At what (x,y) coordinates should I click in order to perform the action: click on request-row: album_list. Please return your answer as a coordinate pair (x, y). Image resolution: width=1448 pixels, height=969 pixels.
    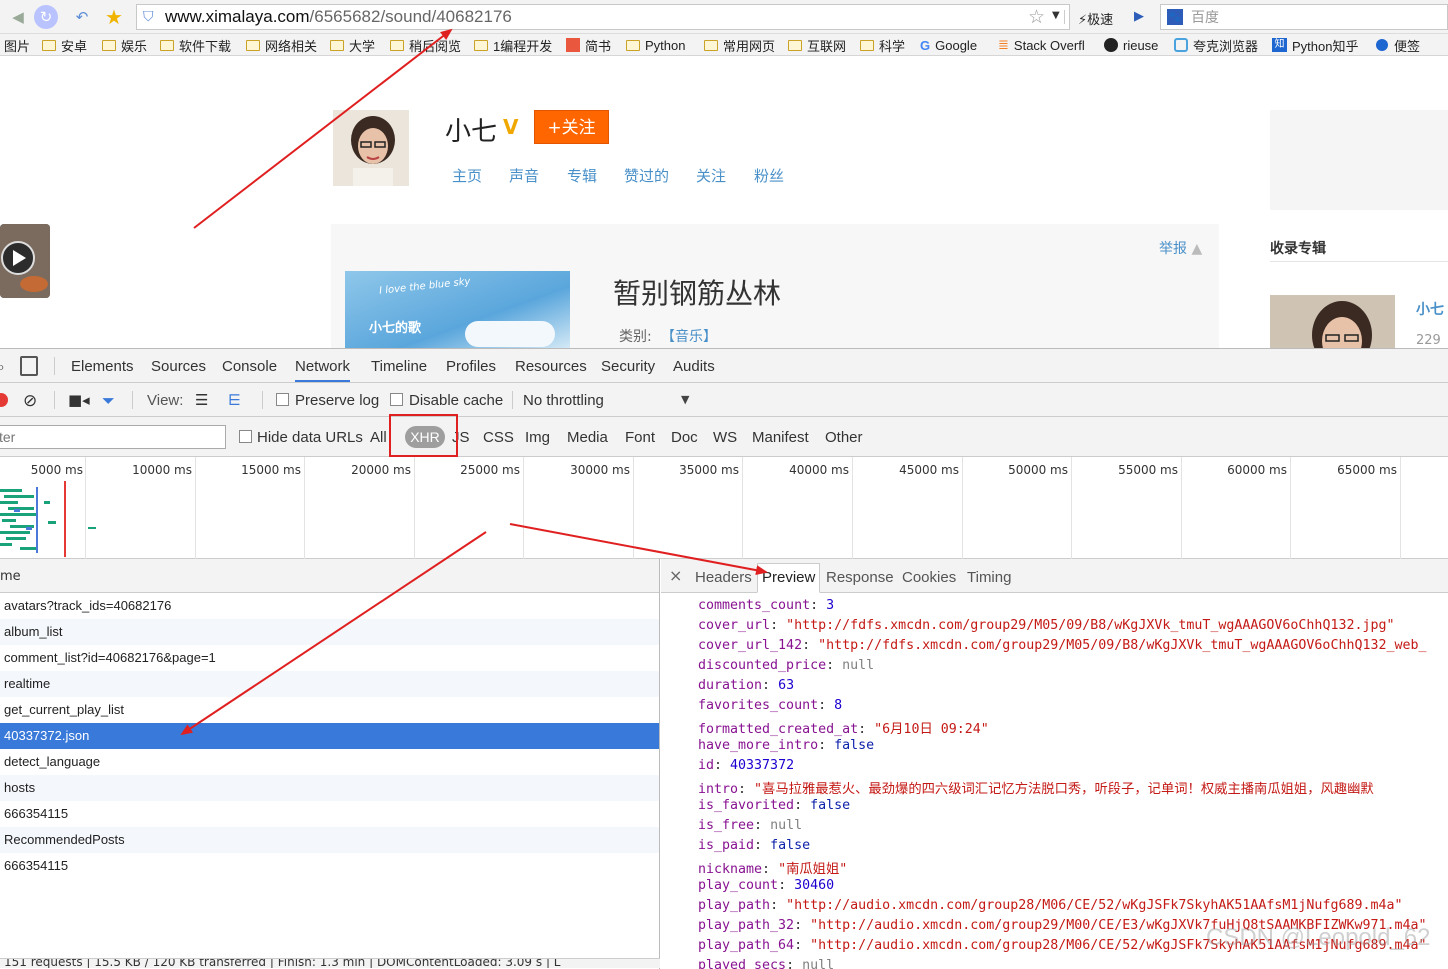
    Looking at the image, I should click on (329, 632).